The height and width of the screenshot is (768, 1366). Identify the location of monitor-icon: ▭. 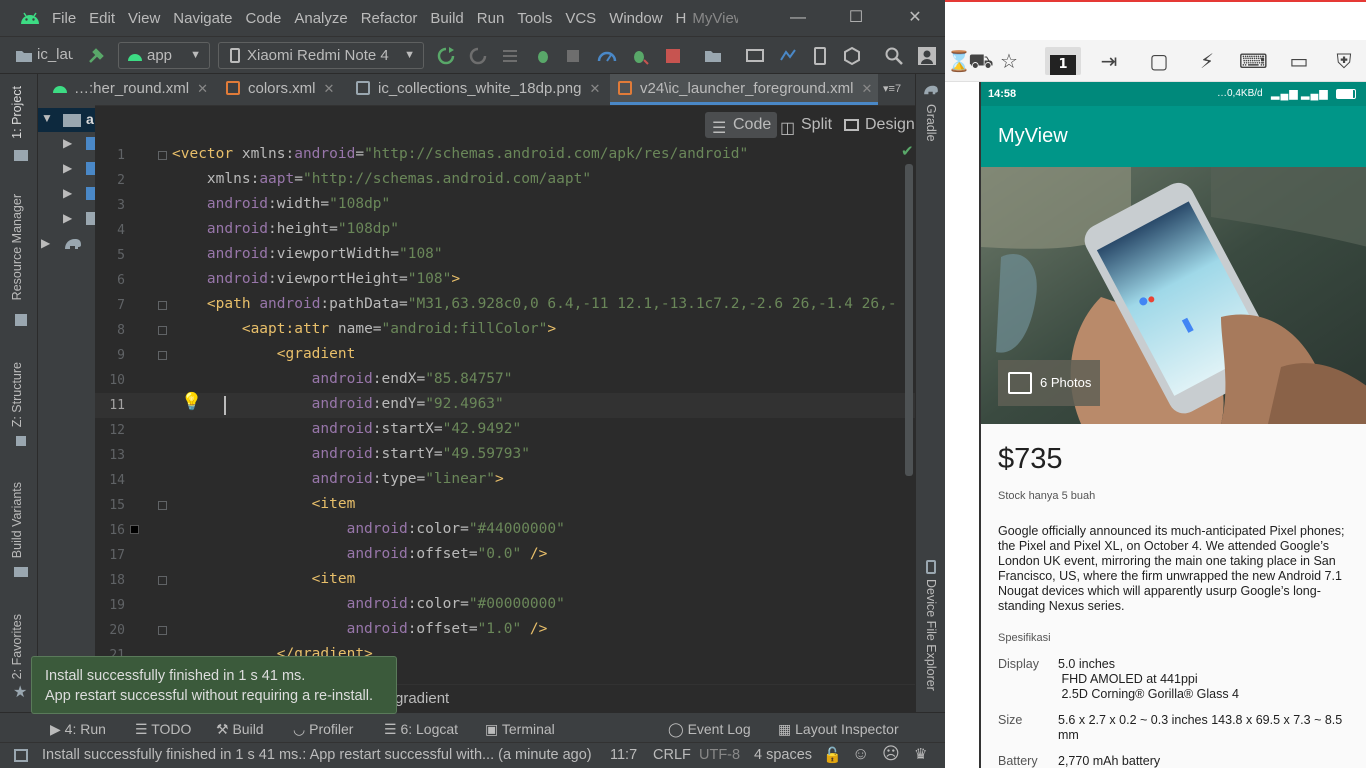
(1299, 61).